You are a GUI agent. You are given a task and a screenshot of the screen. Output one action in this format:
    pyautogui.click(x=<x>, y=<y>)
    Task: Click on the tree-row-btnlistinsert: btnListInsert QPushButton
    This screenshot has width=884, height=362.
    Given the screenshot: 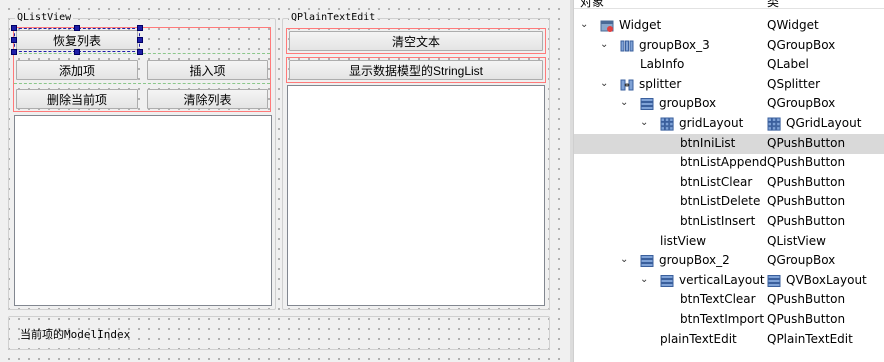 What is the action you would take?
    pyautogui.click(x=729, y=222)
    